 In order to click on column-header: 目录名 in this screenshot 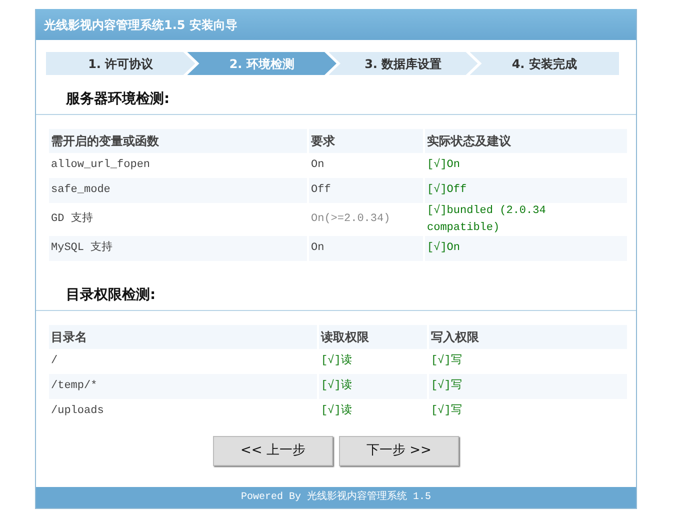, I will do `click(183, 337)`.